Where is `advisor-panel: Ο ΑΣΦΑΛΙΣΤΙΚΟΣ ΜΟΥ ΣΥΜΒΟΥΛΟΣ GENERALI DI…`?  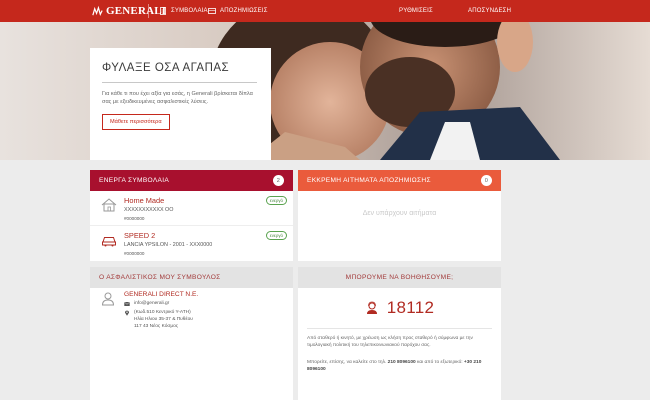
advisor-panel: Ο ΑΣΦΑΛΙΣΤΙΚΟΣ ΜΟΥ ΣΥΜΒΟΥΛΟΣ GENERALI DI… is located at coordinates (191, 333).